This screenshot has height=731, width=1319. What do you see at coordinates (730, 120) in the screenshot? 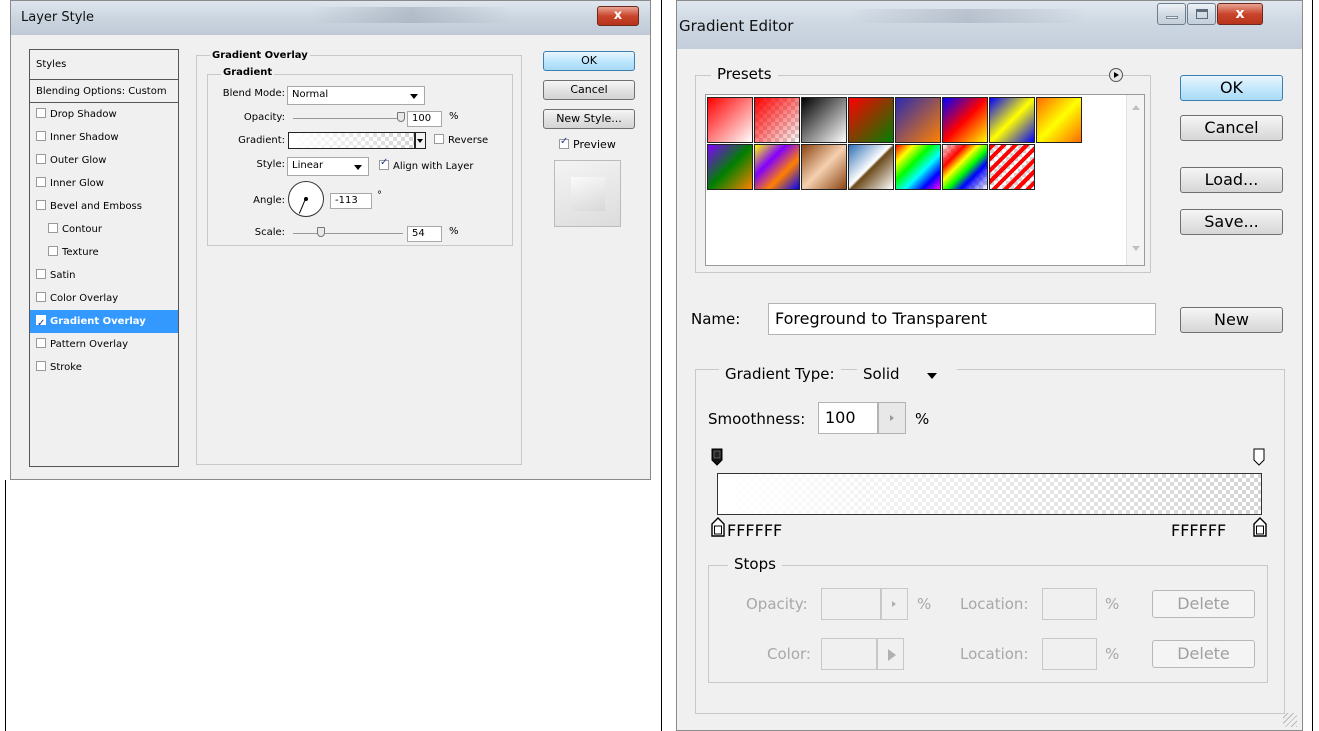
I see `preset-foreground-to-background` at bounding box center [730, 120].